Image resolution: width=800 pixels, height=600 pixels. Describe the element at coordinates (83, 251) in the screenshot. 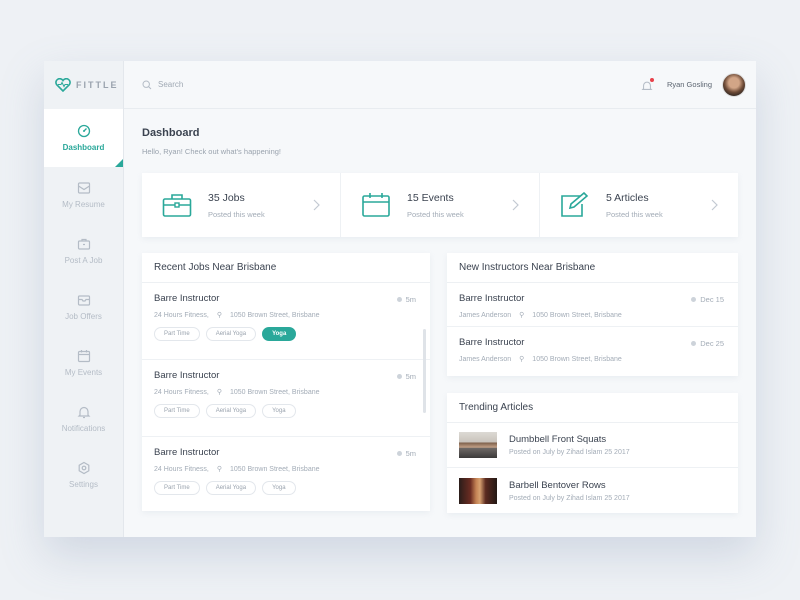

I see `sidebar-item-post-a-job: Post A Job` at that location.